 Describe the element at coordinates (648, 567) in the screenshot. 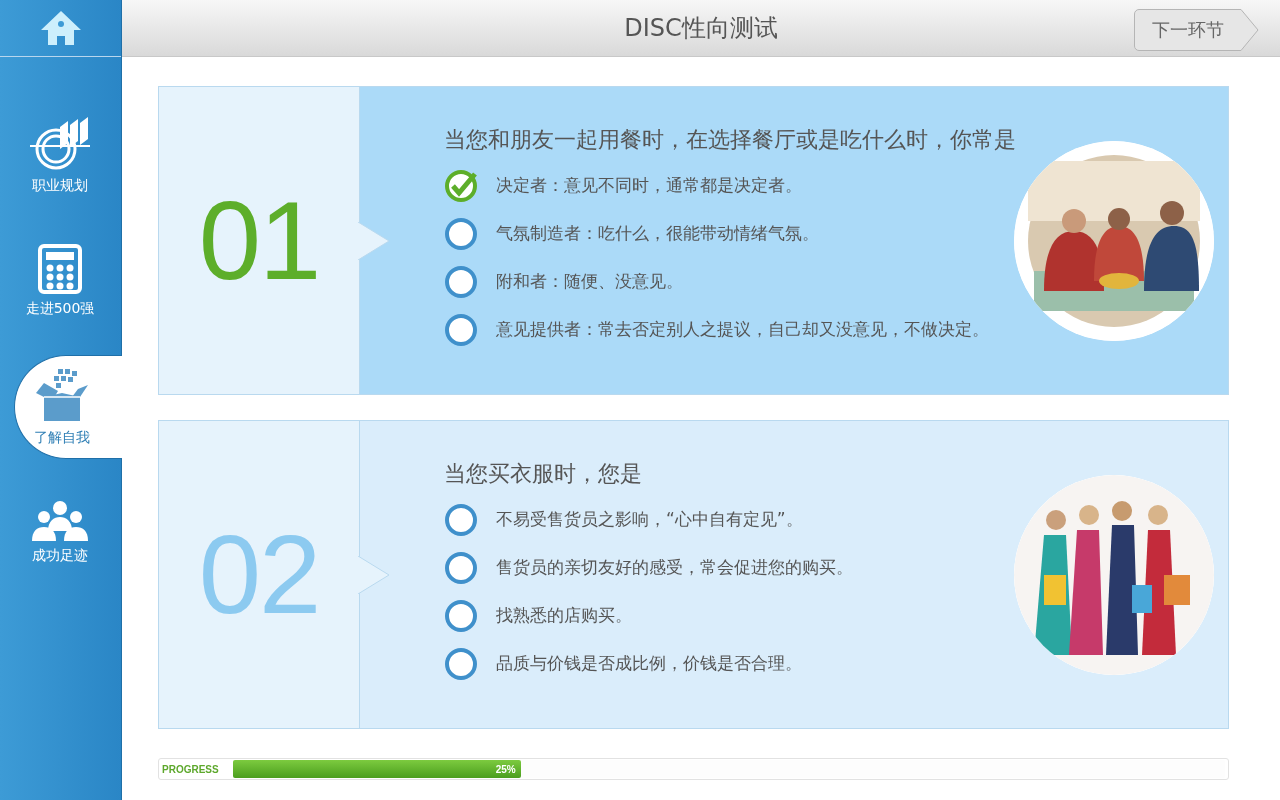

I see `answer-option: 售货员的亲切友好的感受，常会促进您的购买。` at that location.